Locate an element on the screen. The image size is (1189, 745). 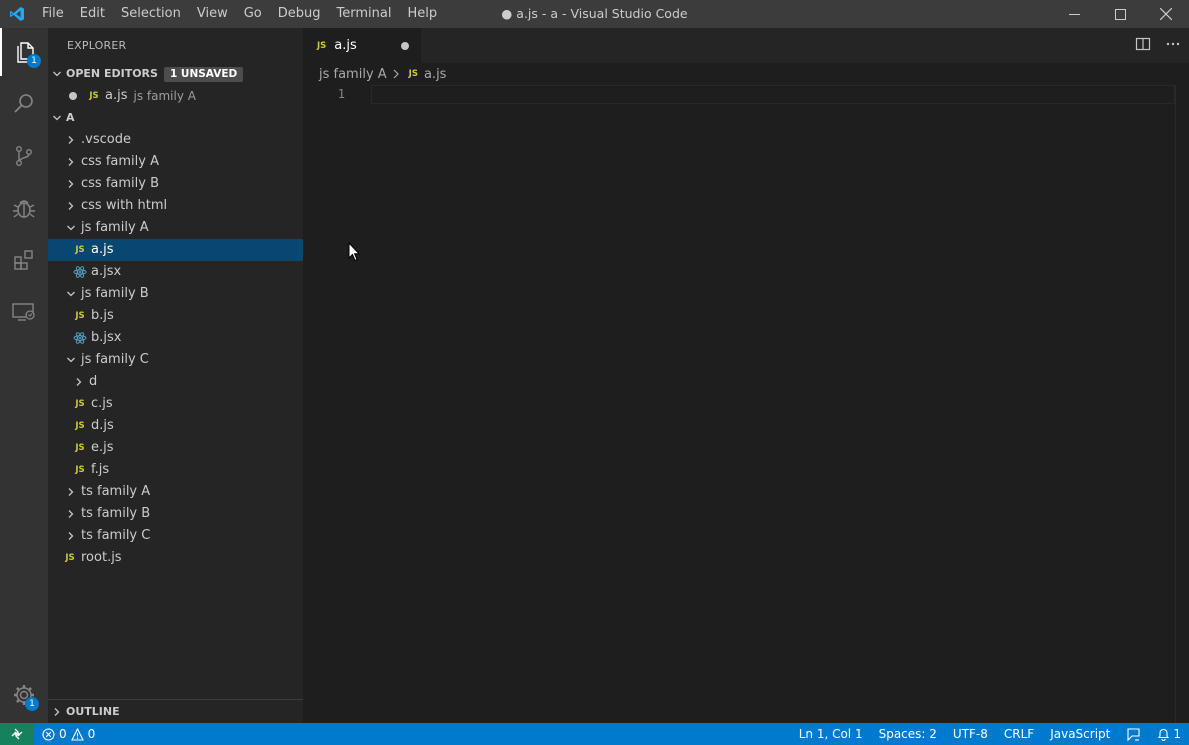
window-controls is located at coordinates (1120, 14).